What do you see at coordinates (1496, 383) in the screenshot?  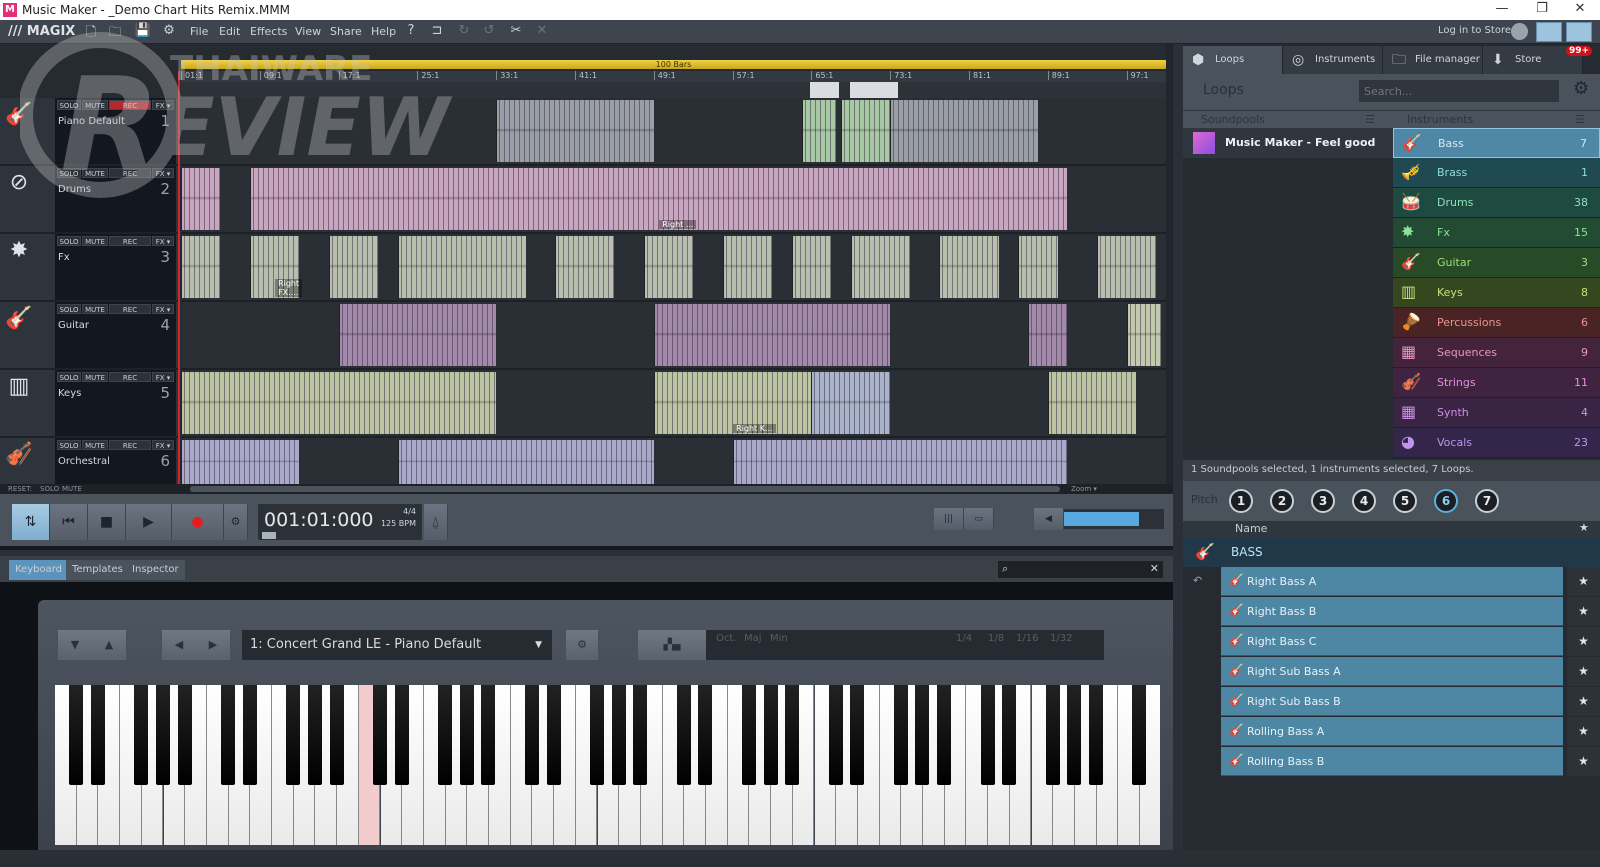 I see `instrument-item-strings: 🎻 Strings 11` at bounding box center [1496, 383].